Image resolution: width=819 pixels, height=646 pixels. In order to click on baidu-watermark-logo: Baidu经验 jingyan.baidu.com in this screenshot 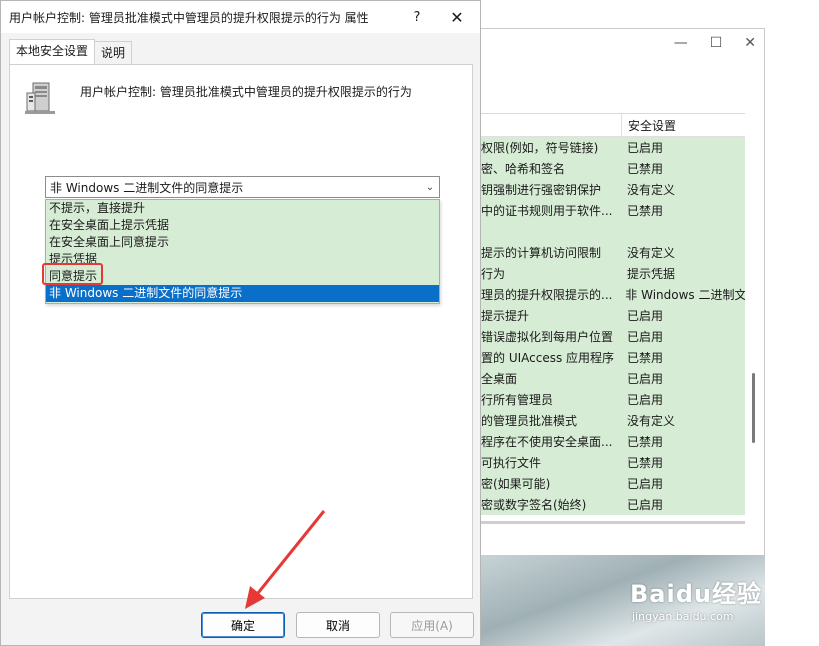, I will do `click(720, 604)`.